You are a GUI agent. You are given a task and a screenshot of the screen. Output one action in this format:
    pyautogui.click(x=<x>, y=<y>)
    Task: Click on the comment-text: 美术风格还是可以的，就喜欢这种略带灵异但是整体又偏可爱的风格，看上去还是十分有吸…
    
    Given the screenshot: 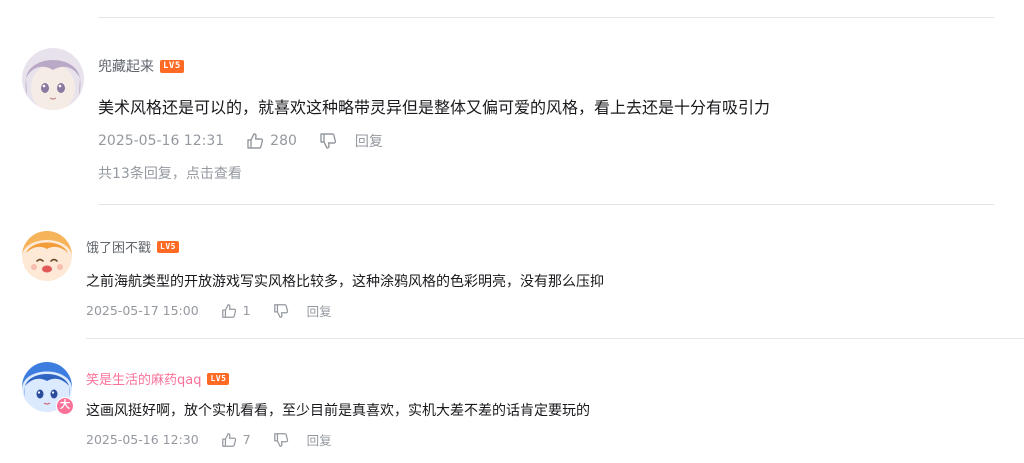 What is the action you would take?
    pyautogui.click(x=434, y=107)
    